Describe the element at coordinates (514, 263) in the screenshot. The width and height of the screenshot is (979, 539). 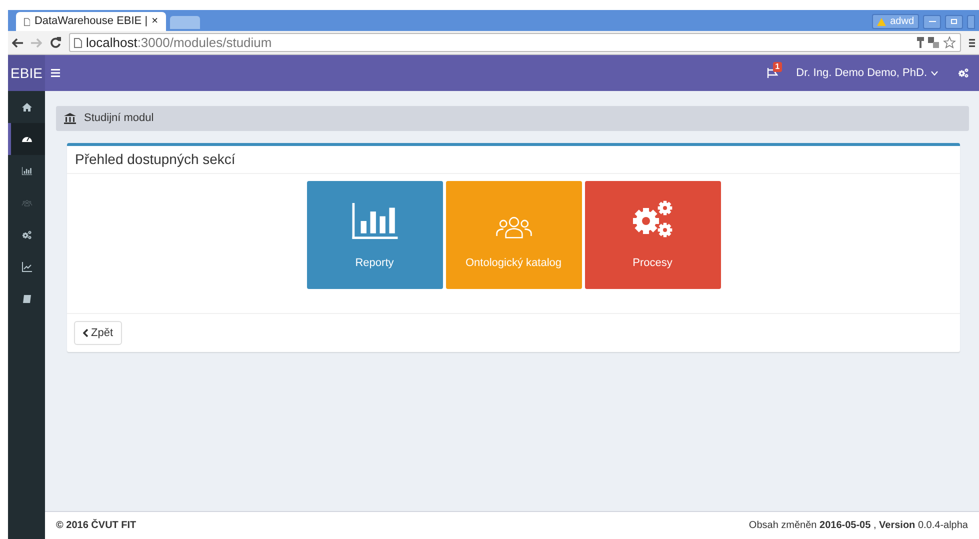
I see `tile-label: Ontologický katalog` at that location.